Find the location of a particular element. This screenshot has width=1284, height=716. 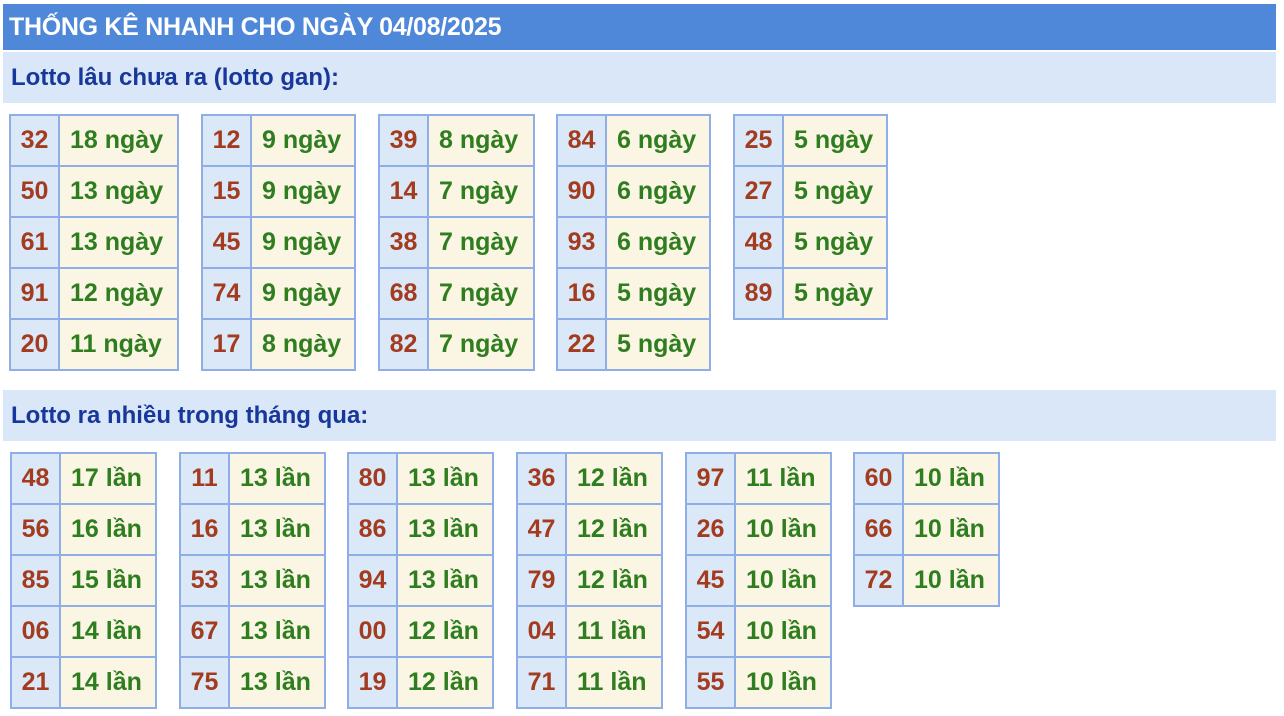

lotto-number: 71 is located at coordinates (541, 682).